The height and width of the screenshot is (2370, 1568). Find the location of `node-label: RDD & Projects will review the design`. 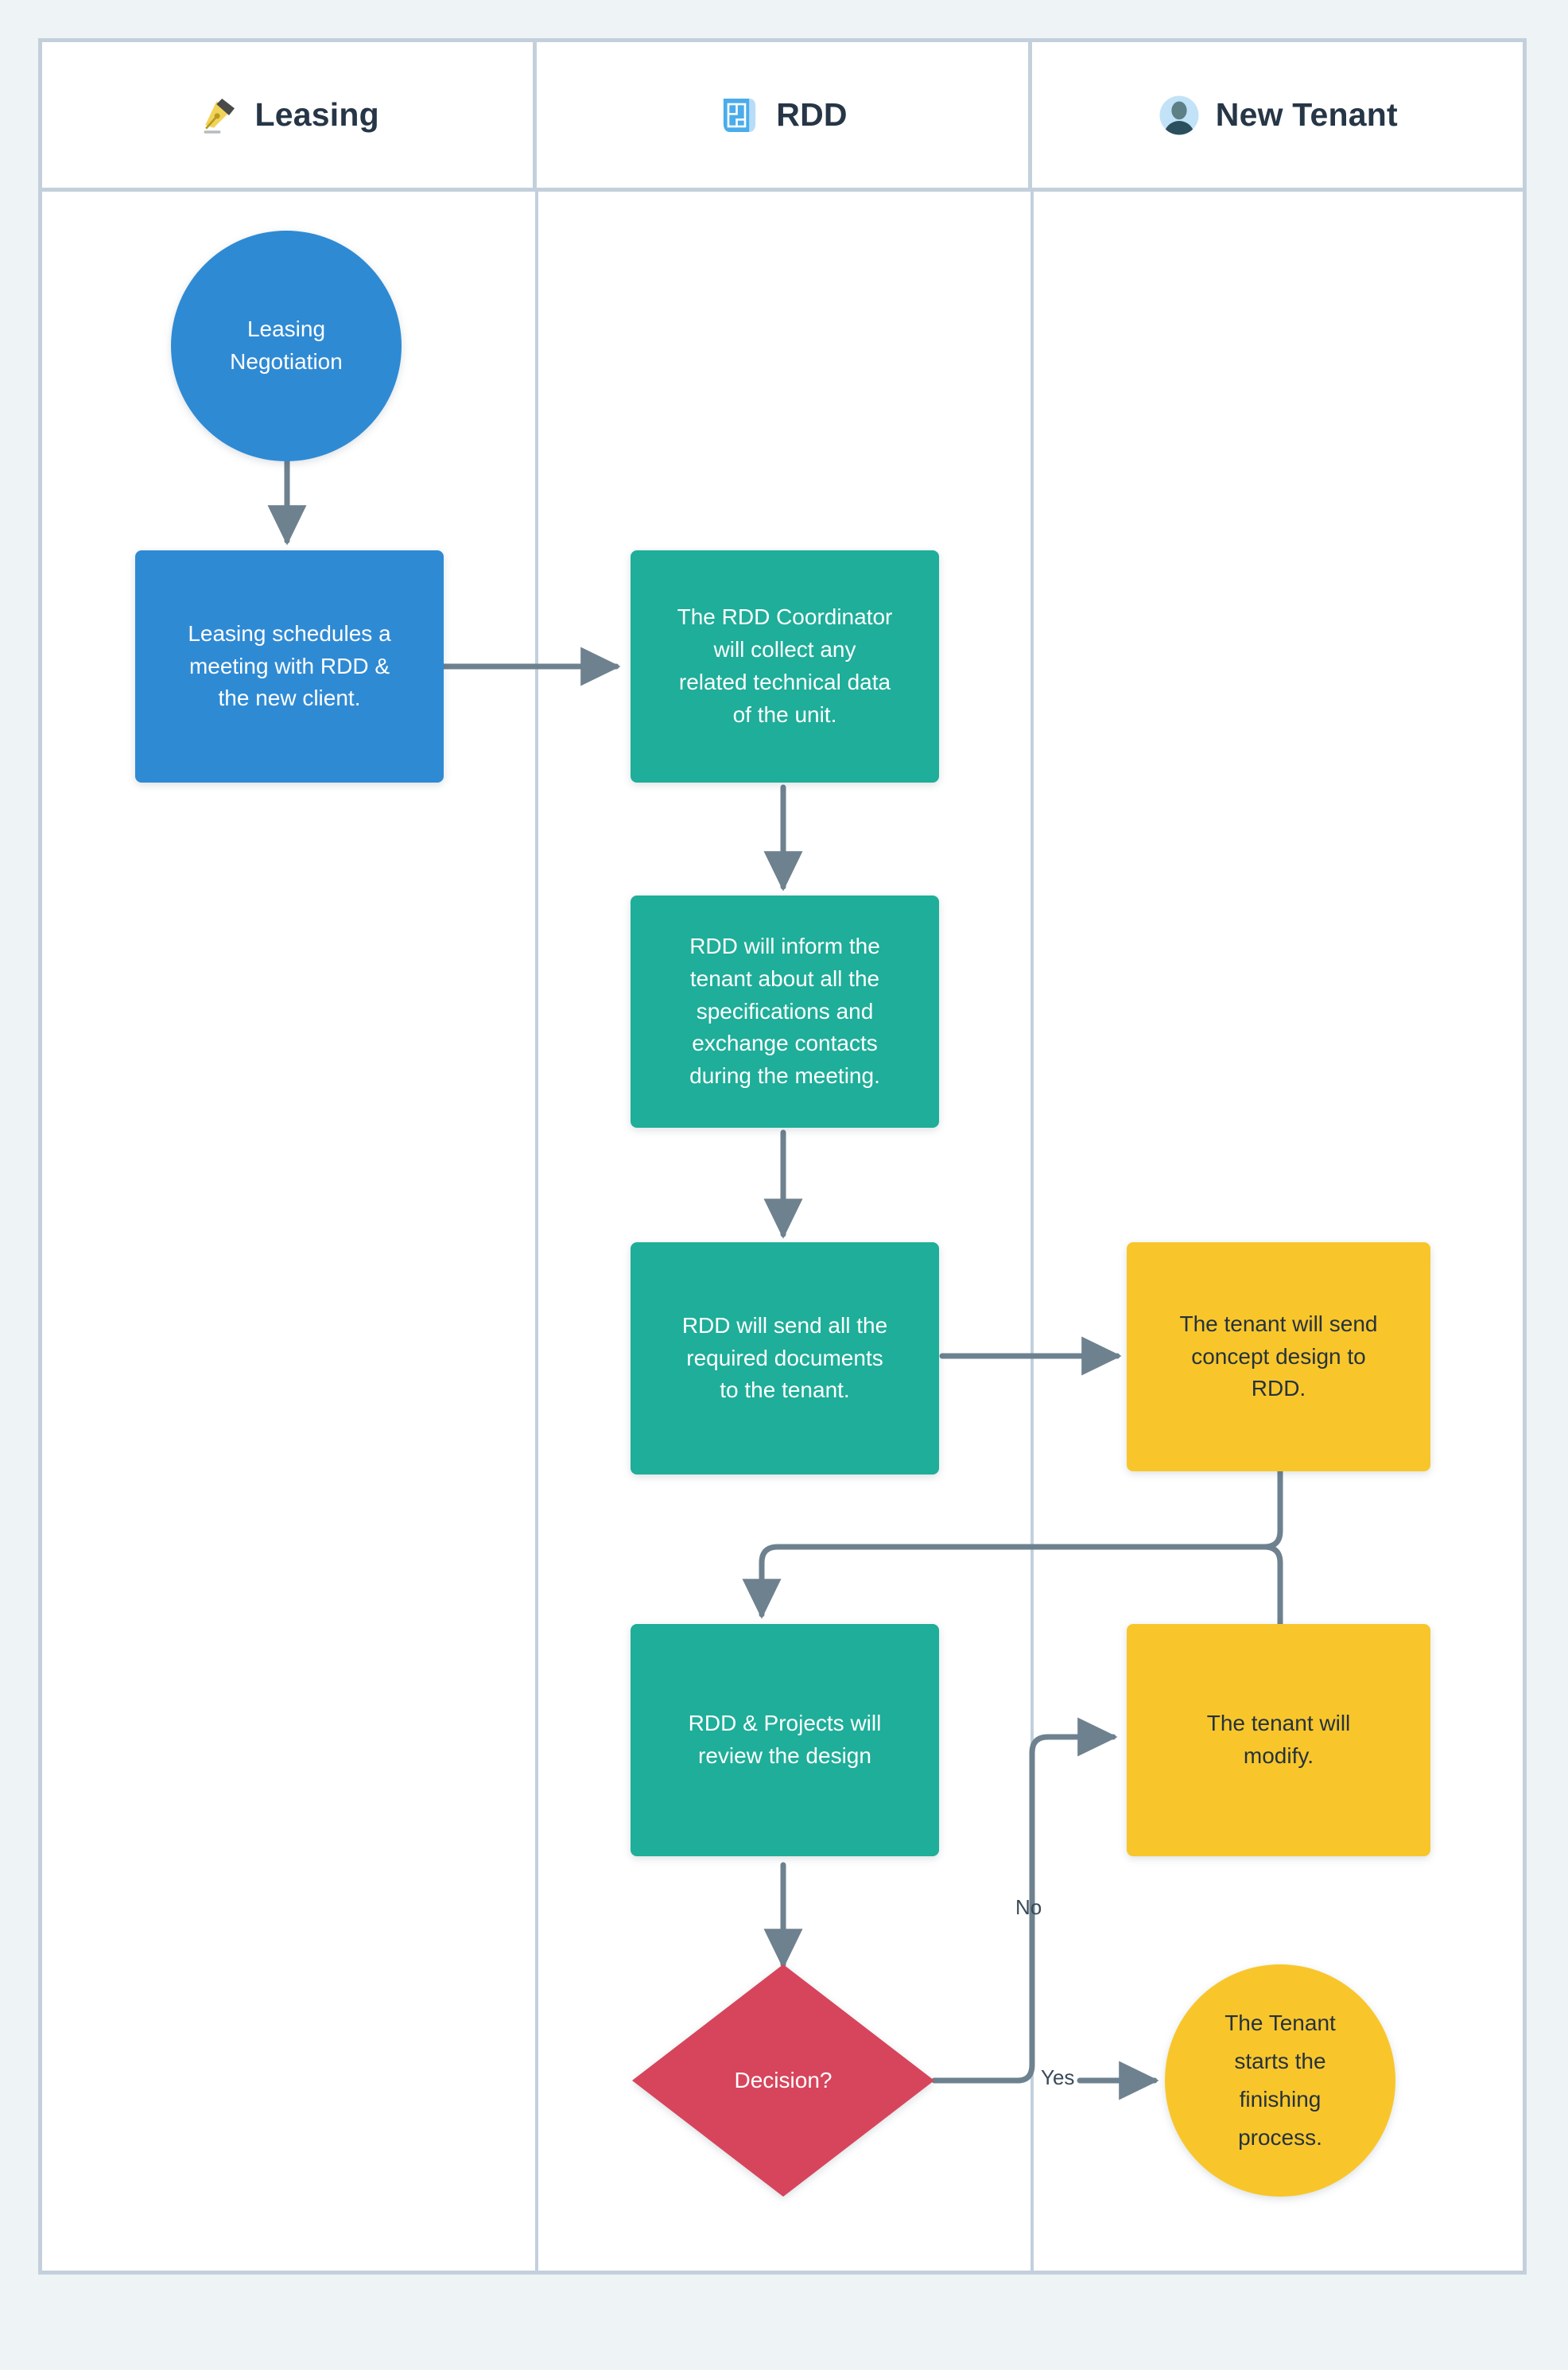

node-label: RDD & Projects will review the design is located at coordinates (785, 1739).